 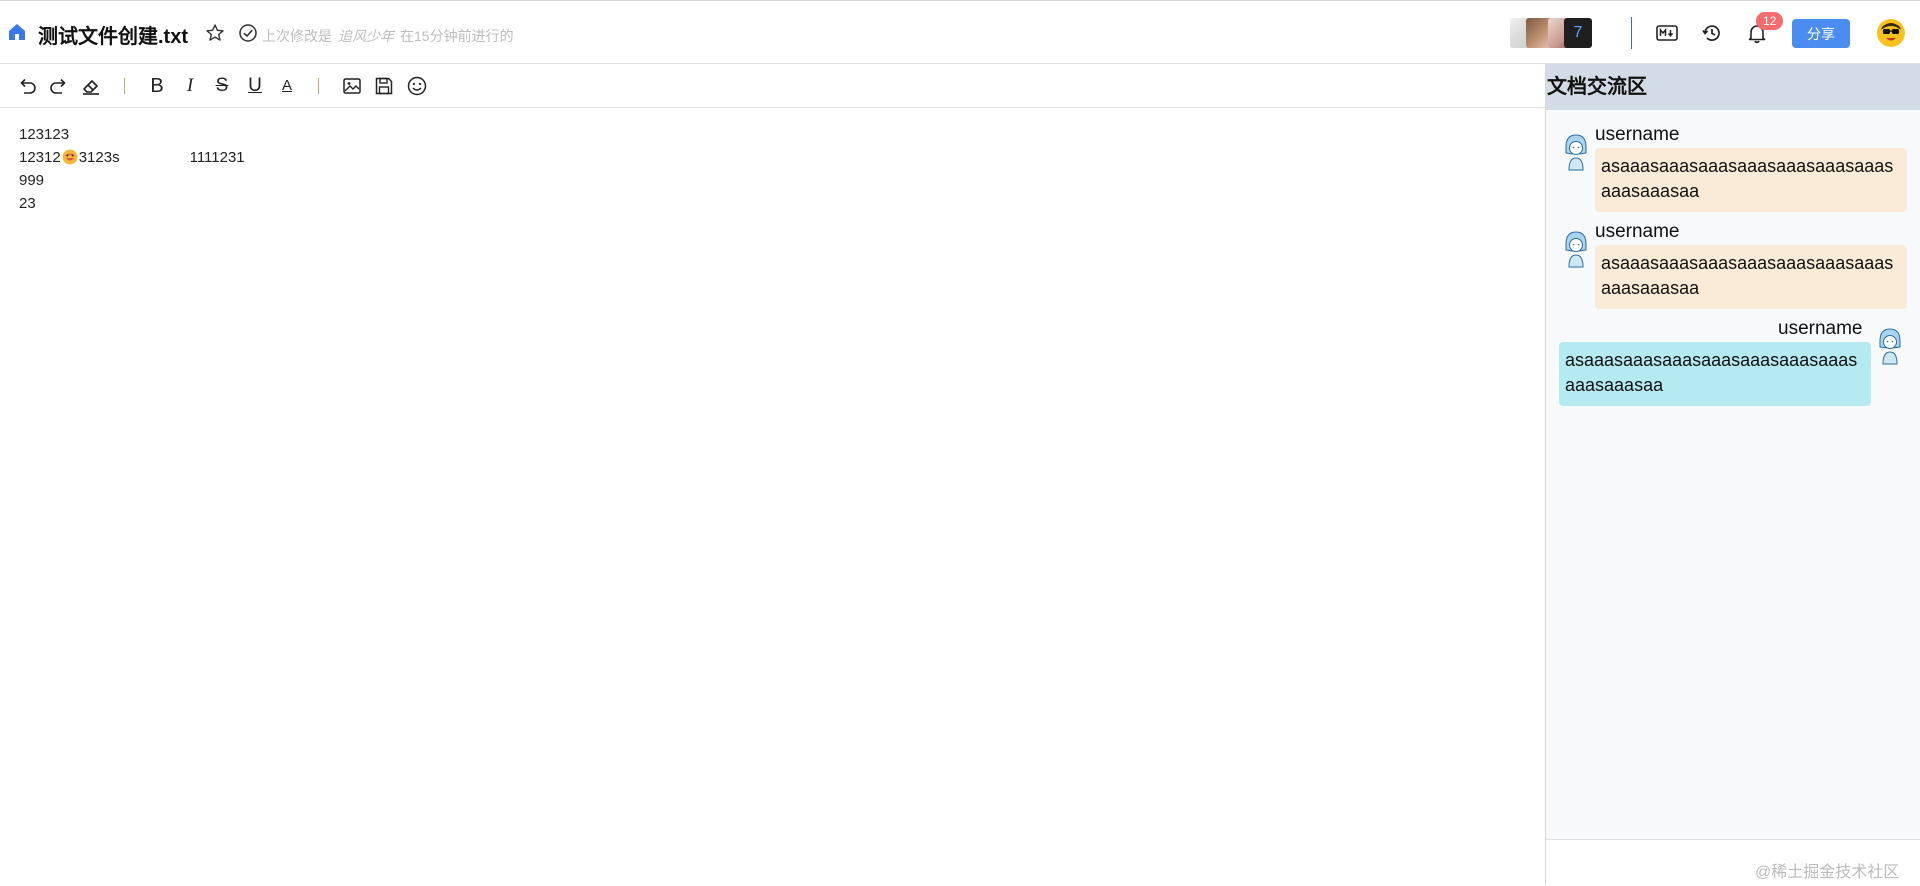 I want to click on collaborator-avatars: 7, so click(x=1552, y=33).